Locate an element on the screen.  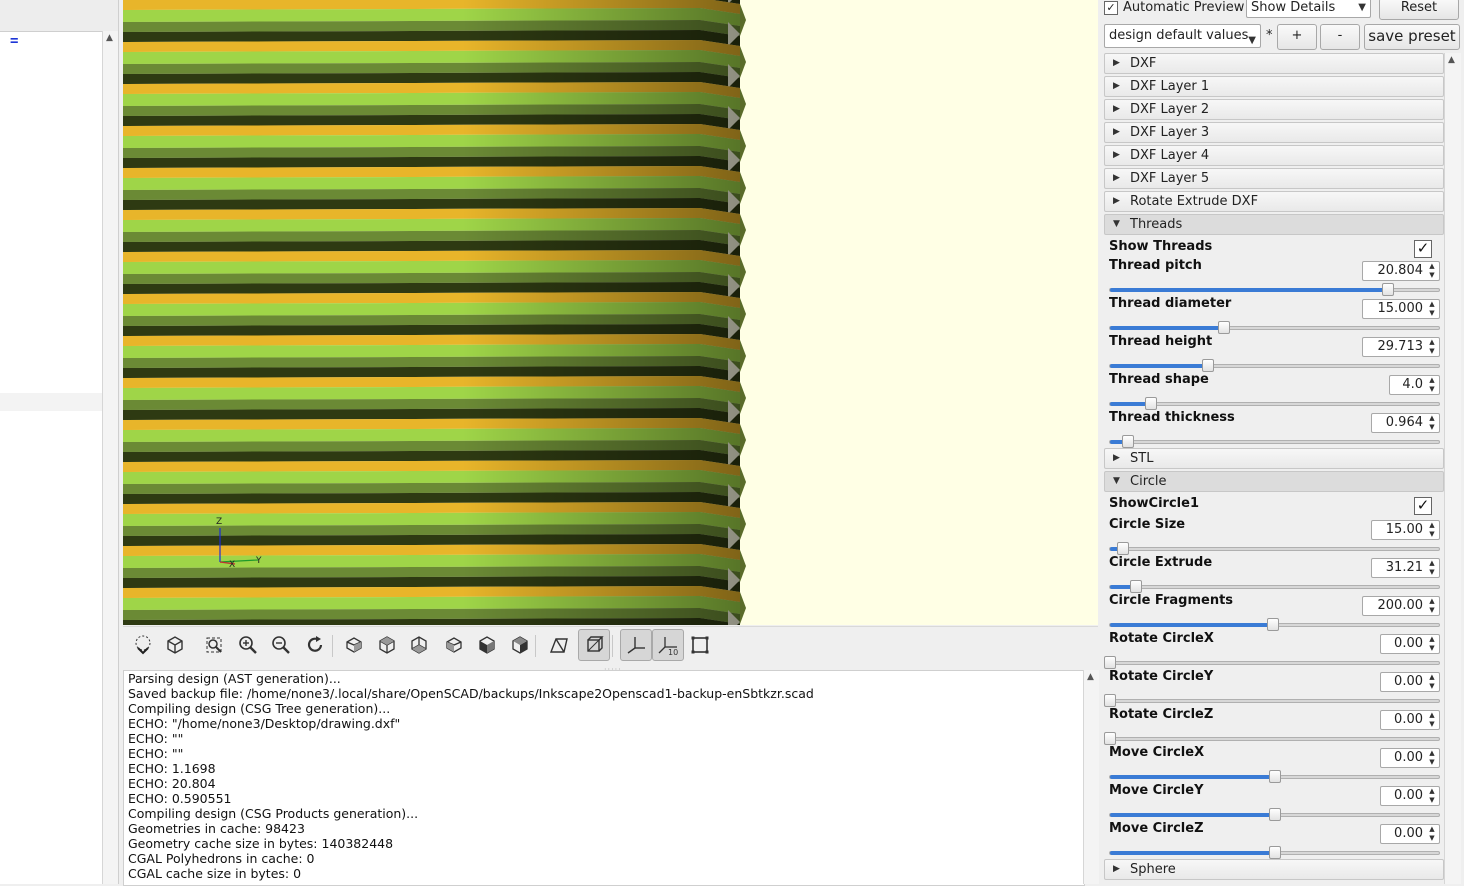
preview-button is located at coordinates (143, 645).